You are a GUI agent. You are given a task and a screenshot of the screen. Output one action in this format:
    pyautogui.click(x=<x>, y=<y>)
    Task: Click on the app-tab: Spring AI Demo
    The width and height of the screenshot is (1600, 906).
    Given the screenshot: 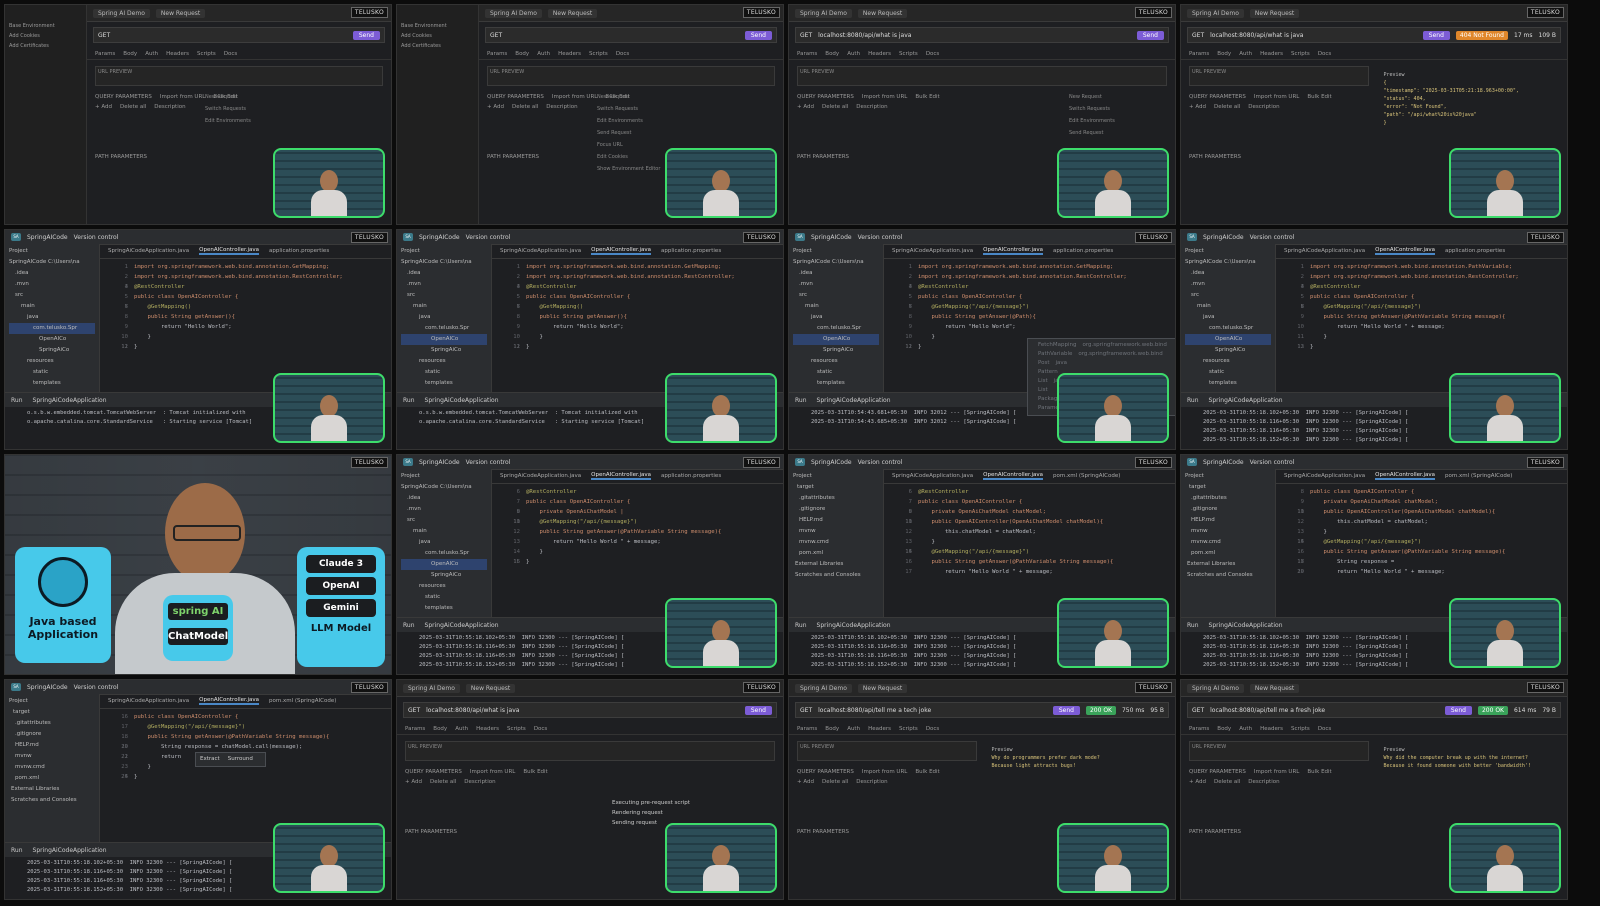 What is the action you would take?
    pyautogui.click(x=513, y=13)
    